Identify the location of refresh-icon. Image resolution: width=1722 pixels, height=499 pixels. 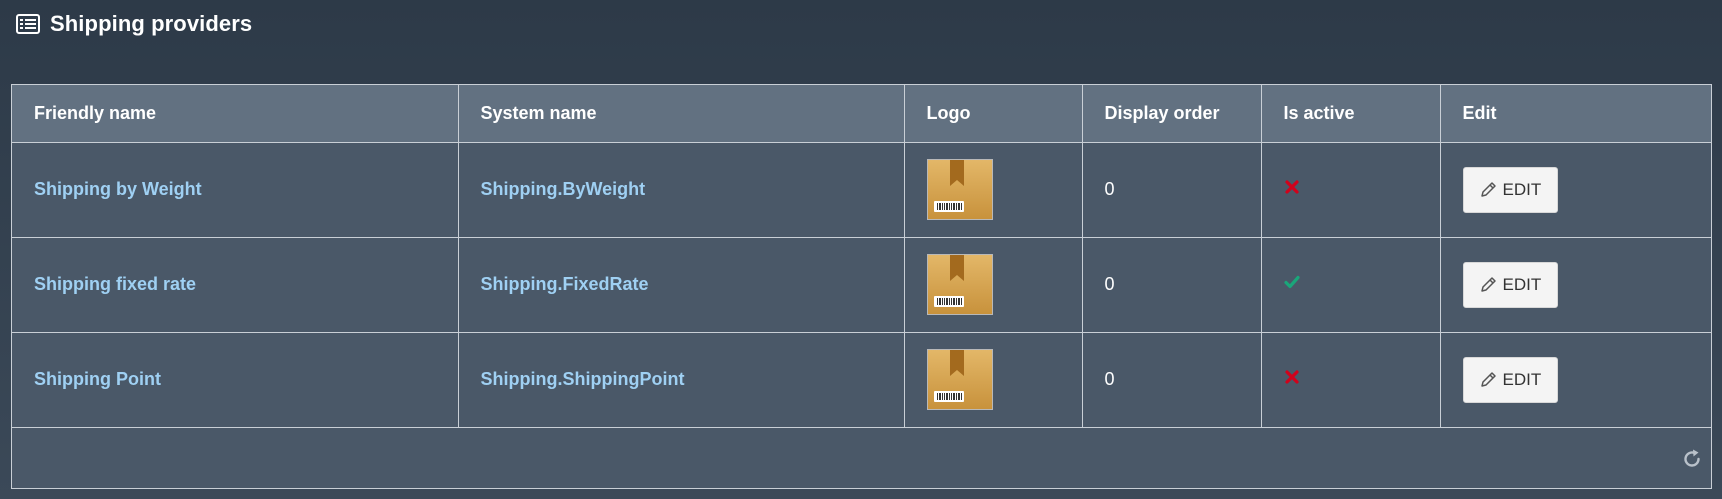
(1692, 459).